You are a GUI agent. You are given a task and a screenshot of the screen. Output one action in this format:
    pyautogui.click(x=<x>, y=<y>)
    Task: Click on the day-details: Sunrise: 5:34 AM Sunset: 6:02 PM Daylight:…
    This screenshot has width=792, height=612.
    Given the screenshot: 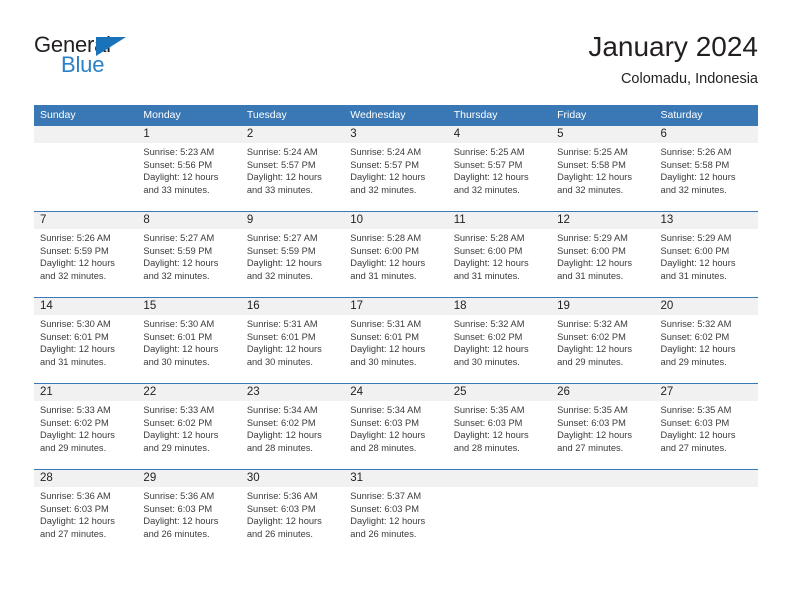 What is the action you would take?
    pyautogui.click(x=292, y=435)
    